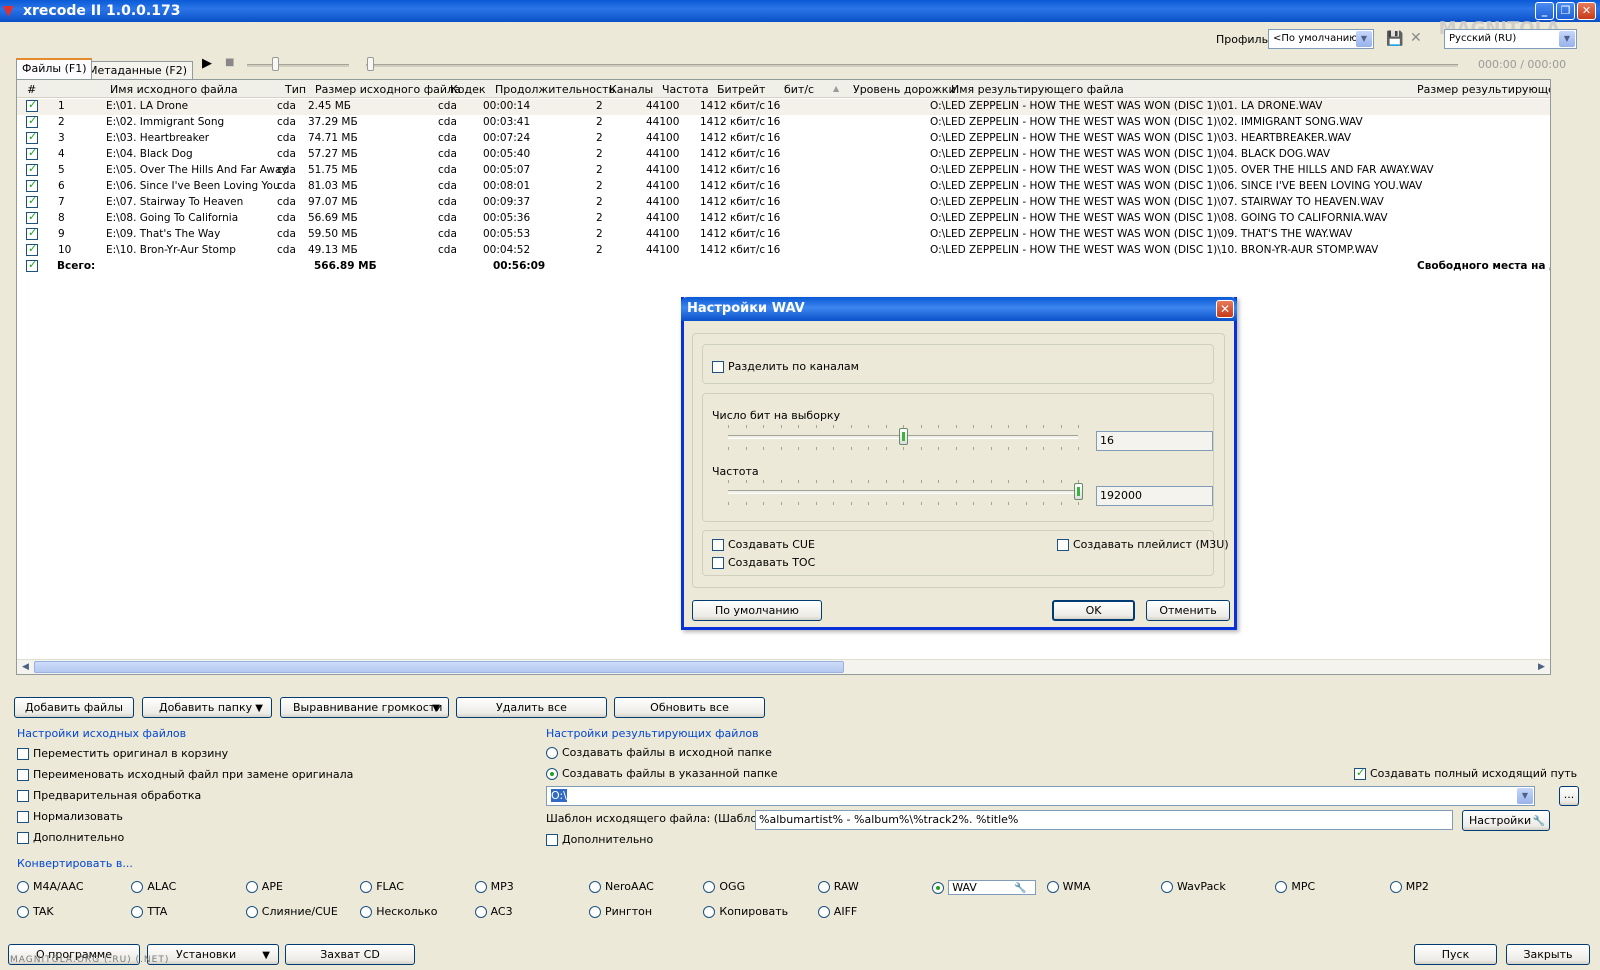 This screenshot has height=970, width=1600. I want to click on save-profile-icon: 💾, so click(1394, 39).